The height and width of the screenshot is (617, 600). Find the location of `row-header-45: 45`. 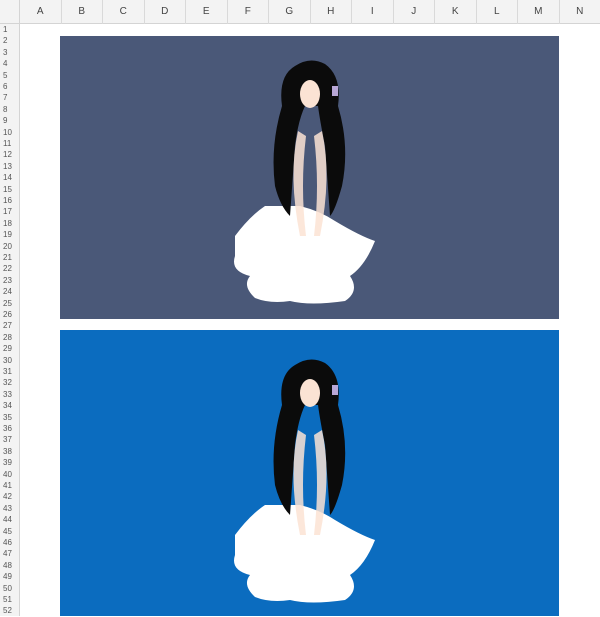

row-header-45: 45 is located at coordinates (10, 531).